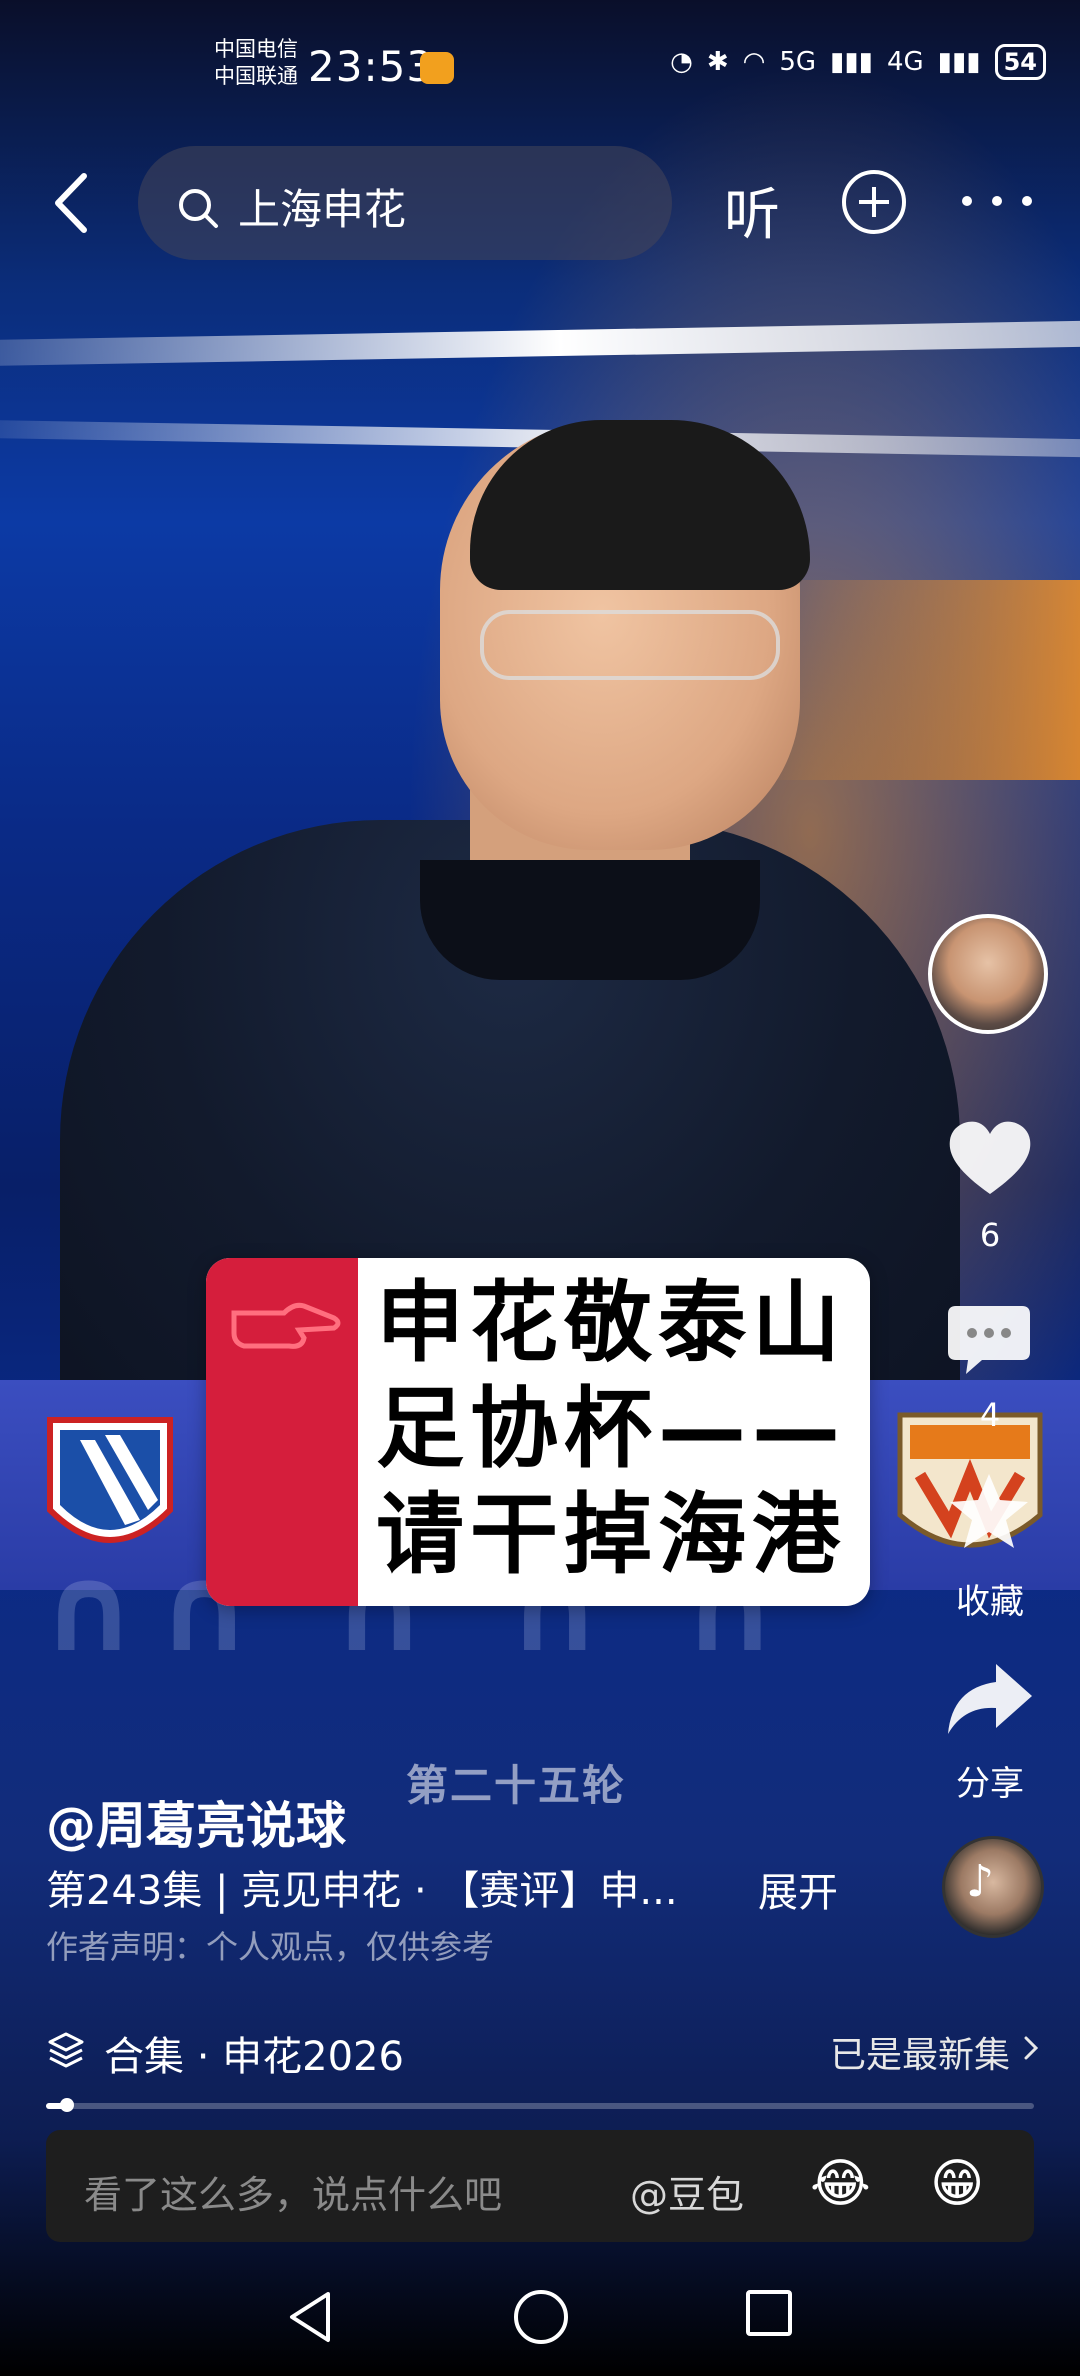 Image resolution: width=1080 pixels, height=2376 pixels. I want to click on add-button, so click(874, 202).